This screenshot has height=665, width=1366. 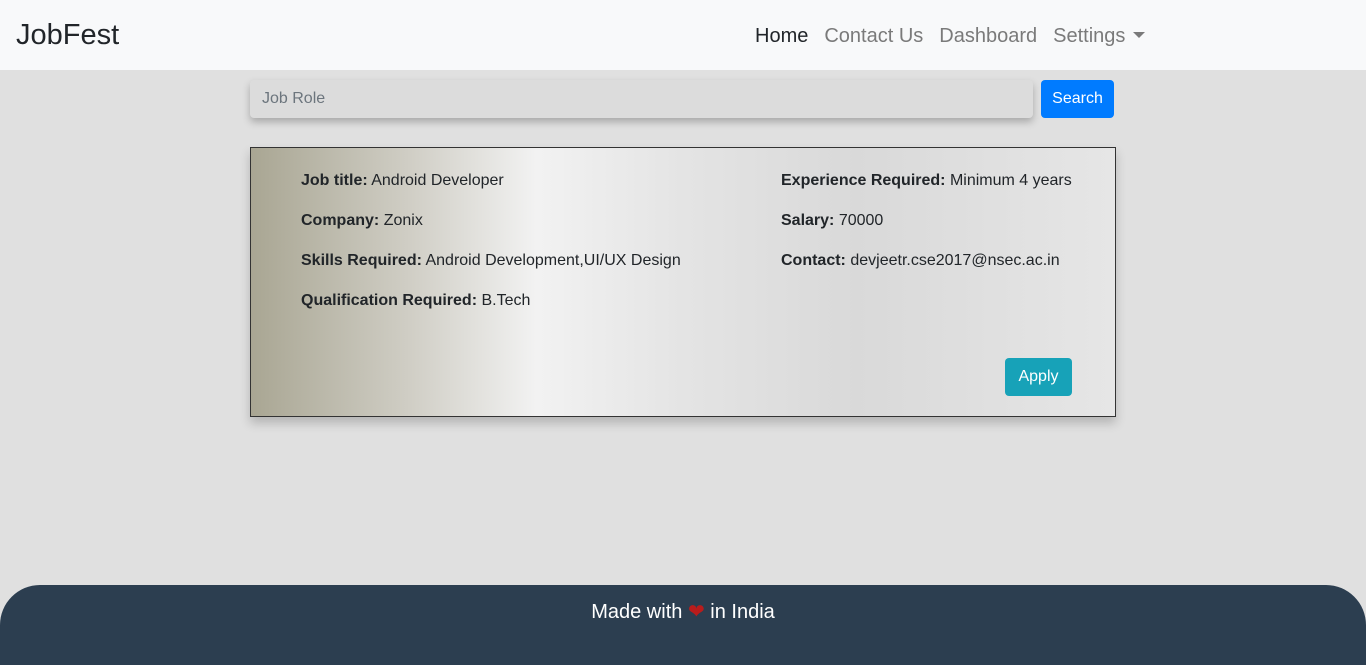 What do you see at coordinates (334, 180) in the screenshot?
I see `job-title-label: Job title:` at bounding box center [334, 180].